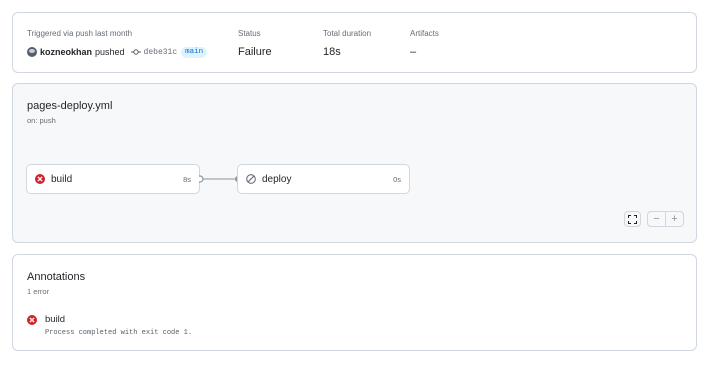  I want to click on workflow-trigger: on: push, so click(41, 120).